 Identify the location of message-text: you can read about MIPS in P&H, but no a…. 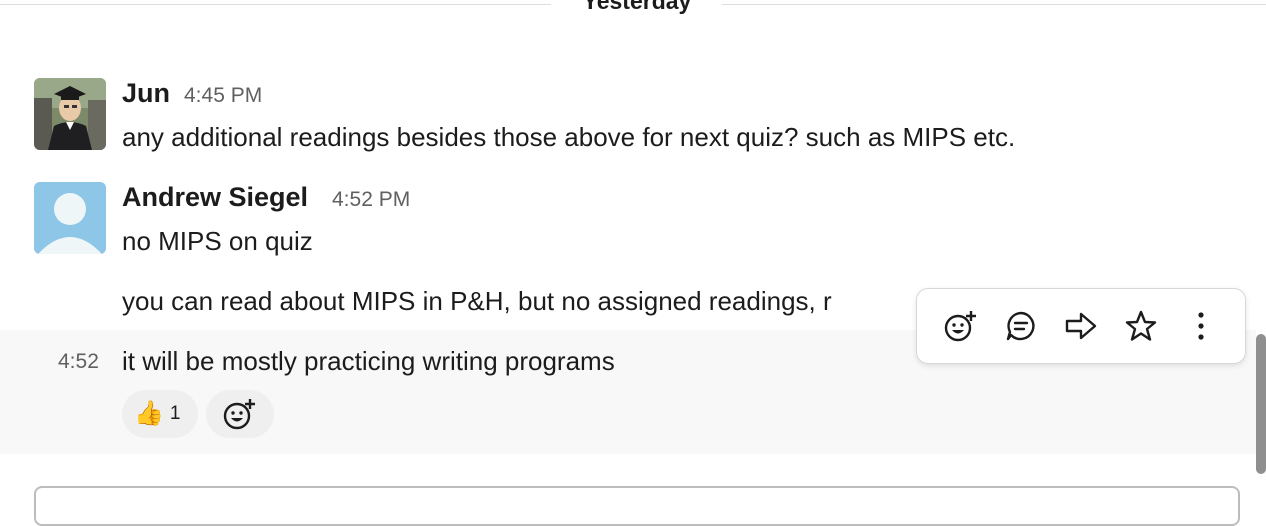
(477, 301).